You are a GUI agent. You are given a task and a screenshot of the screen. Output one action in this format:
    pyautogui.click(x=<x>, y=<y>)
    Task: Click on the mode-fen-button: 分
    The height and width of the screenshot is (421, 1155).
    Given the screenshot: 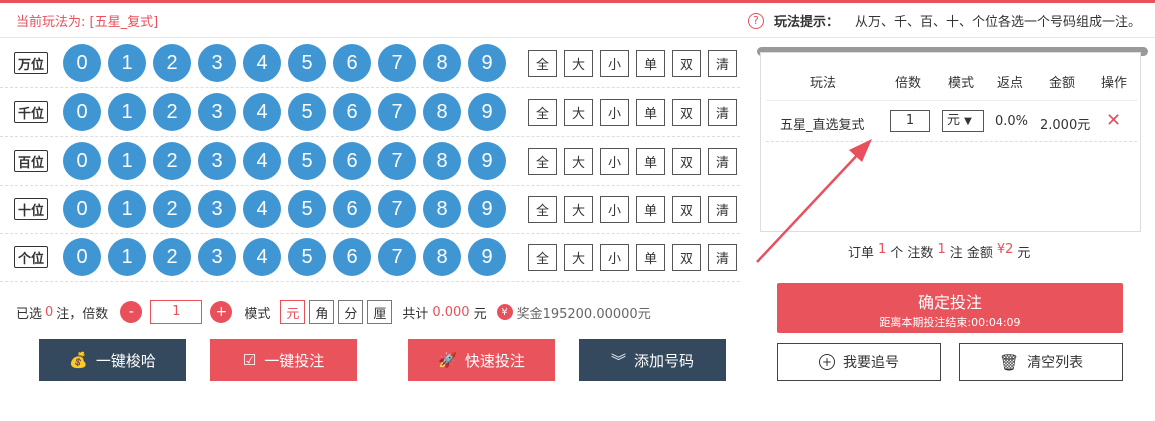 What is the action you would take?
    pyautogui.click(x=351, y=312)
    